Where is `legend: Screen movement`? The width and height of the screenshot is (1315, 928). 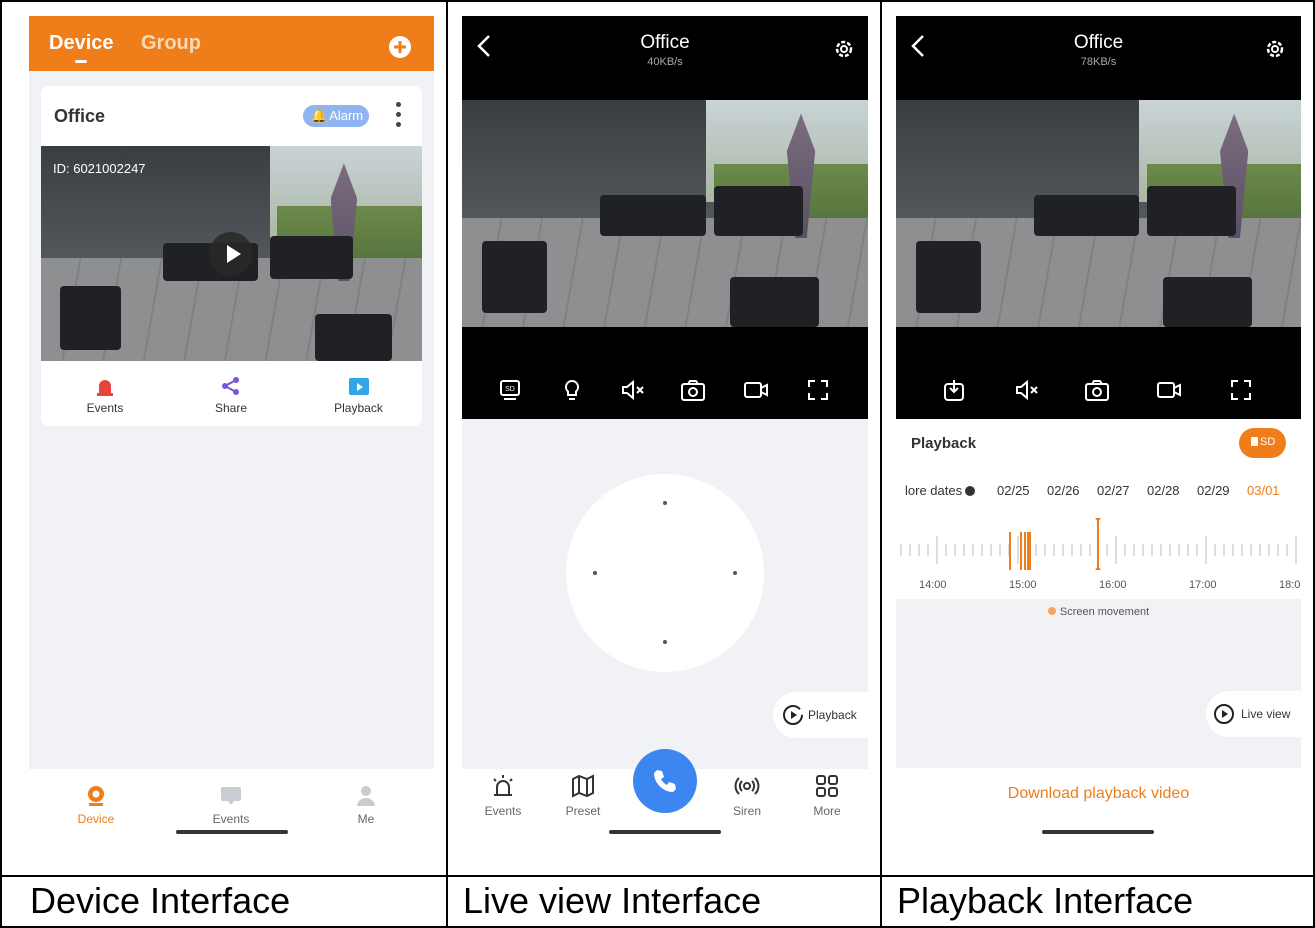 legend: Screen movement is located at coordinates (1098, 612).